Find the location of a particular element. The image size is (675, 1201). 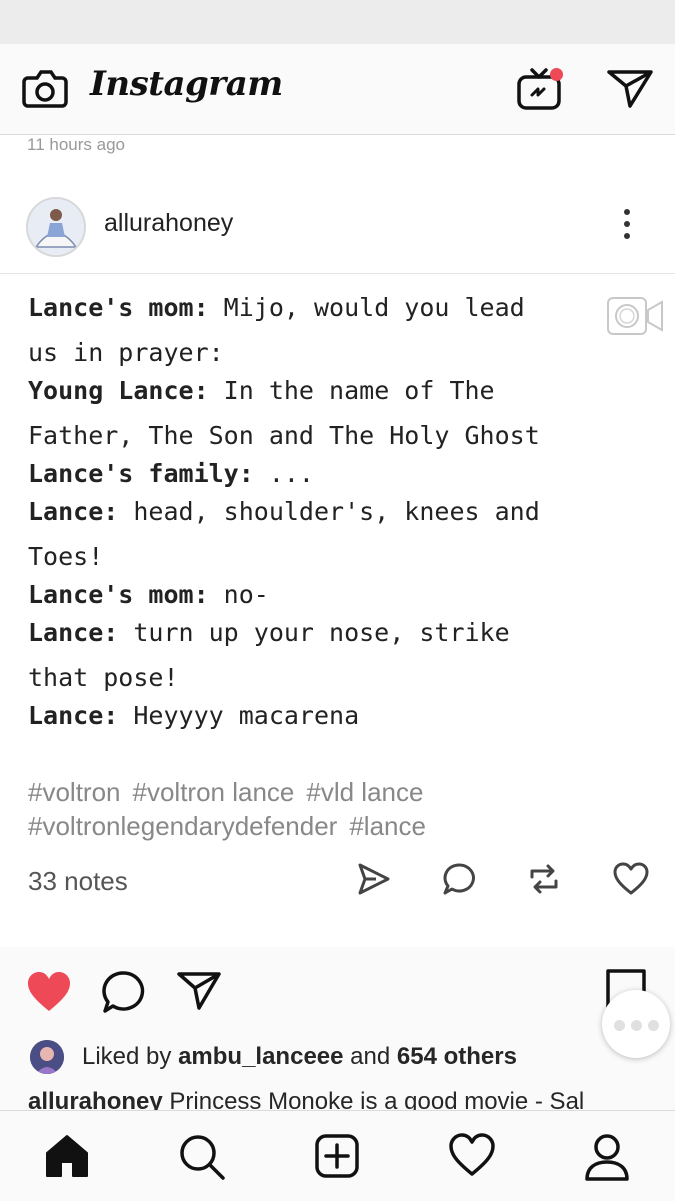

dialog-line: Lance: Heyyyy macarena is located at coordinates (194, 715).